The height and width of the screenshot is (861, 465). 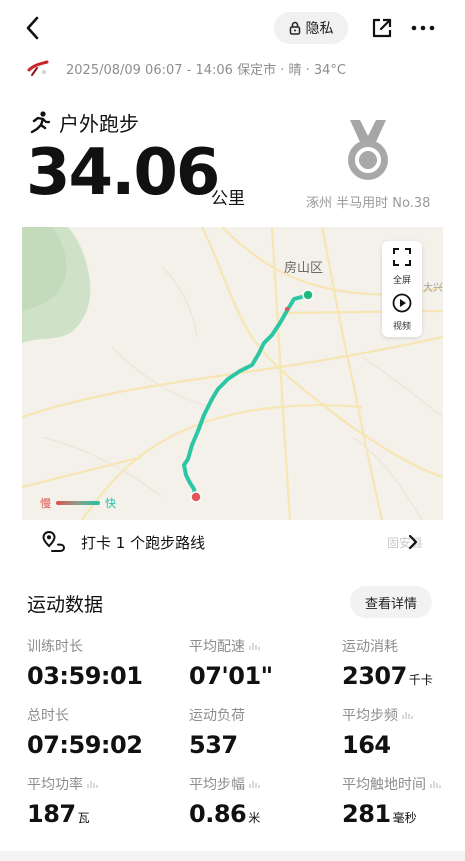 I want to click on legend-slow-label: 慢, so click(x=45, y=503).